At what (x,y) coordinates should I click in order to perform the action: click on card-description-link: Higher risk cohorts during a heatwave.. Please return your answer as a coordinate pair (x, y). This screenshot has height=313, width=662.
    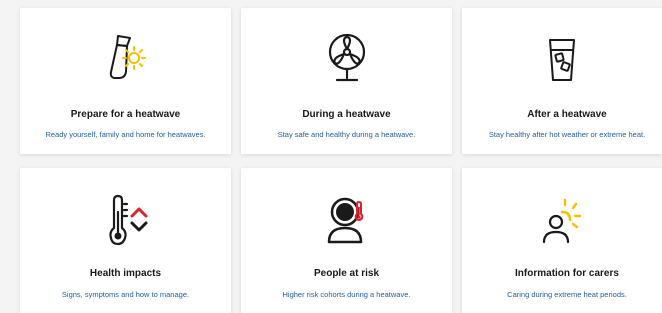
    Looking at the image, I should click on (346, 294).